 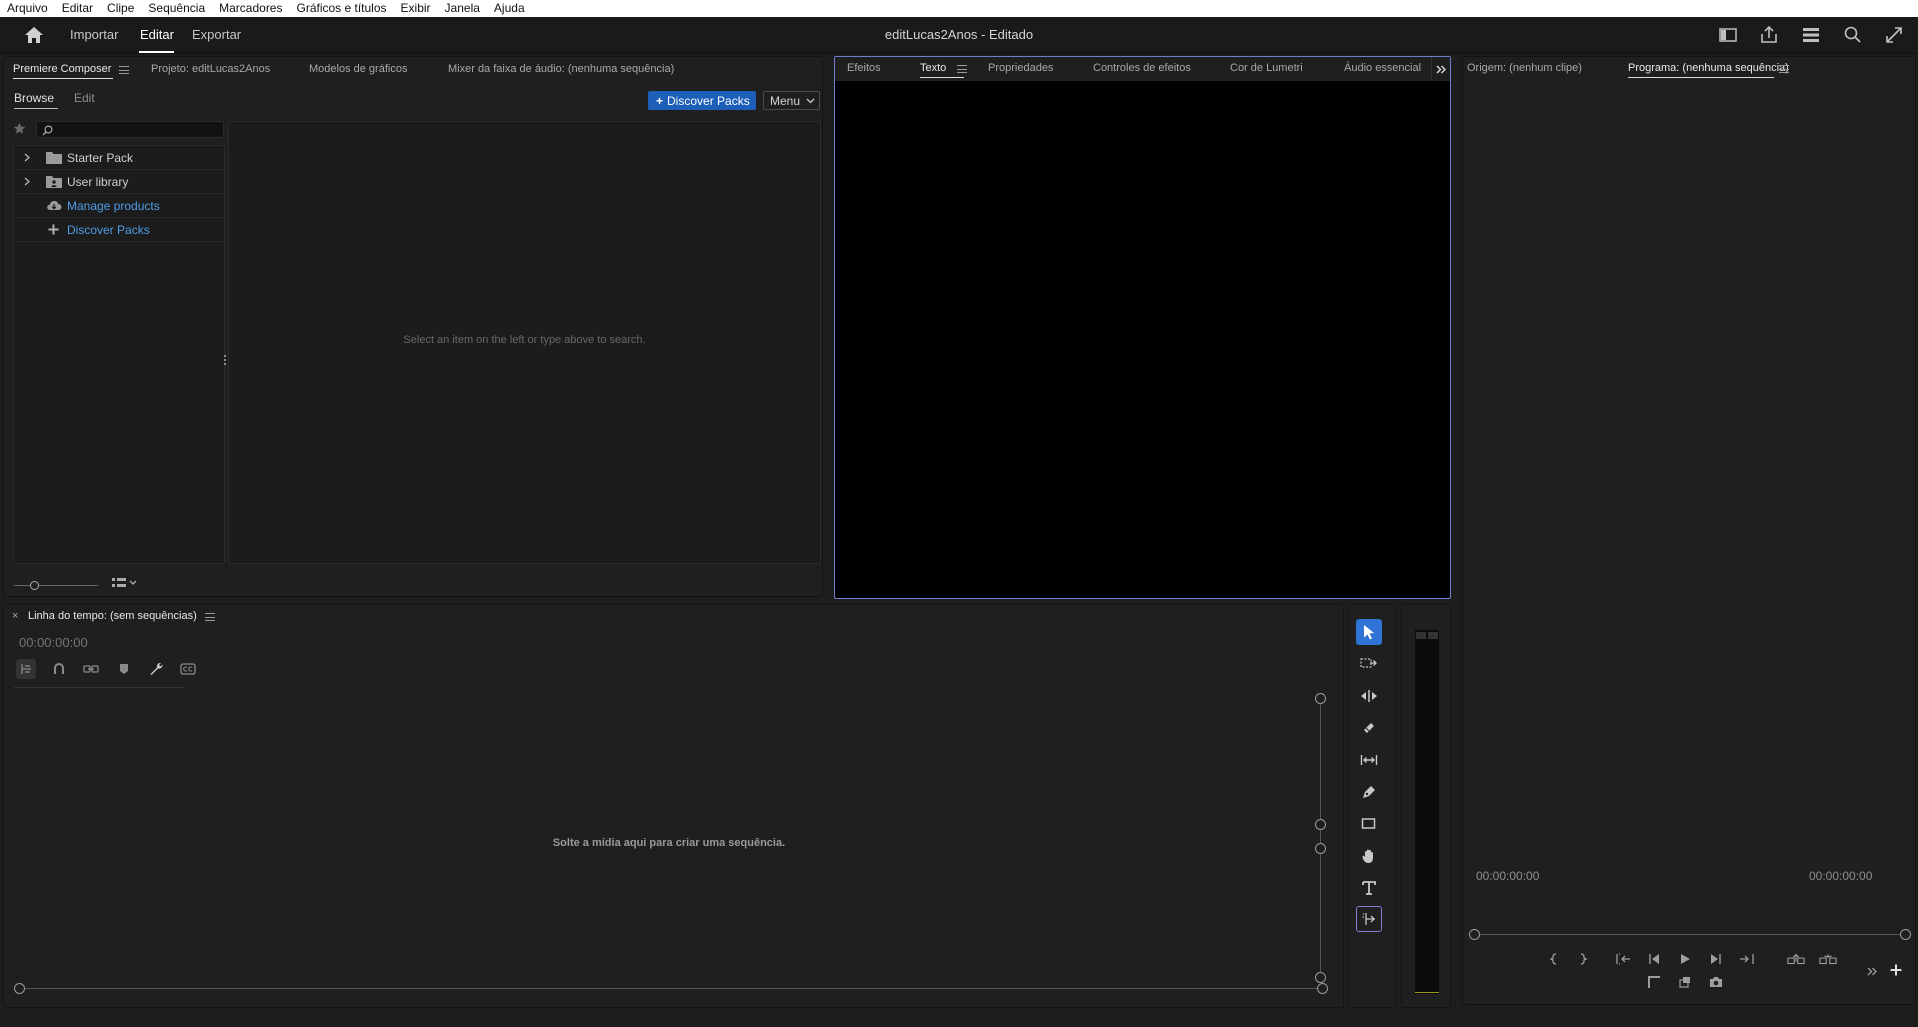 I want to click on playhead-scrubber, so click(x=1690, y=935).